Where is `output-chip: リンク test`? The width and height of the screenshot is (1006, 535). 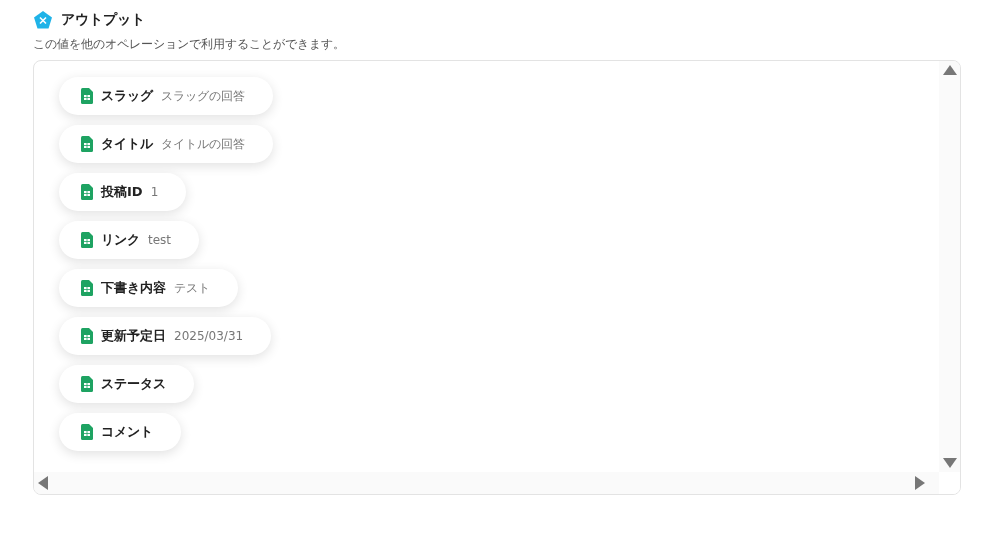
output-chip: リンク test is located at coordinates (129, 240).